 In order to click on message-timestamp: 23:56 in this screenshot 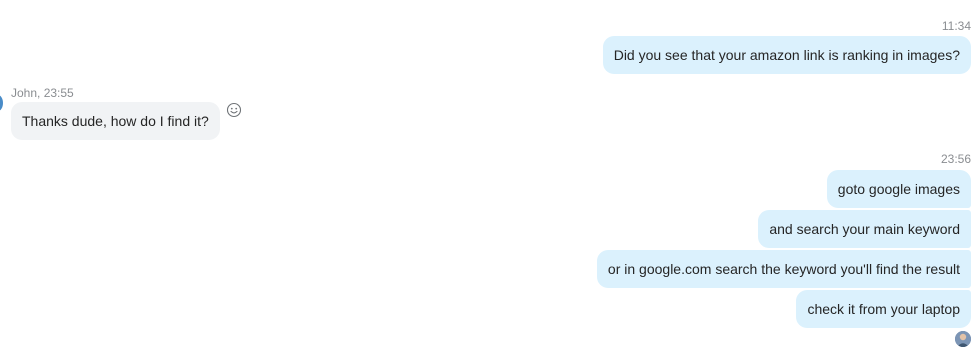, I will do `click(955, 159)`.